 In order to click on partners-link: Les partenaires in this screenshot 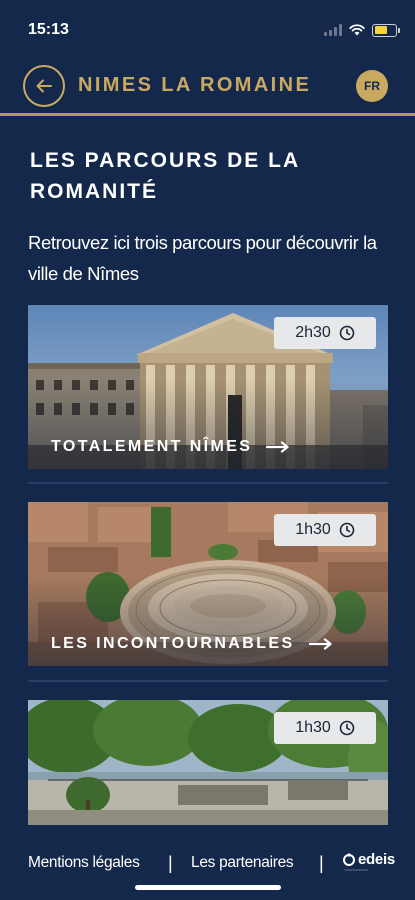, I will do `click(242, 863)`.